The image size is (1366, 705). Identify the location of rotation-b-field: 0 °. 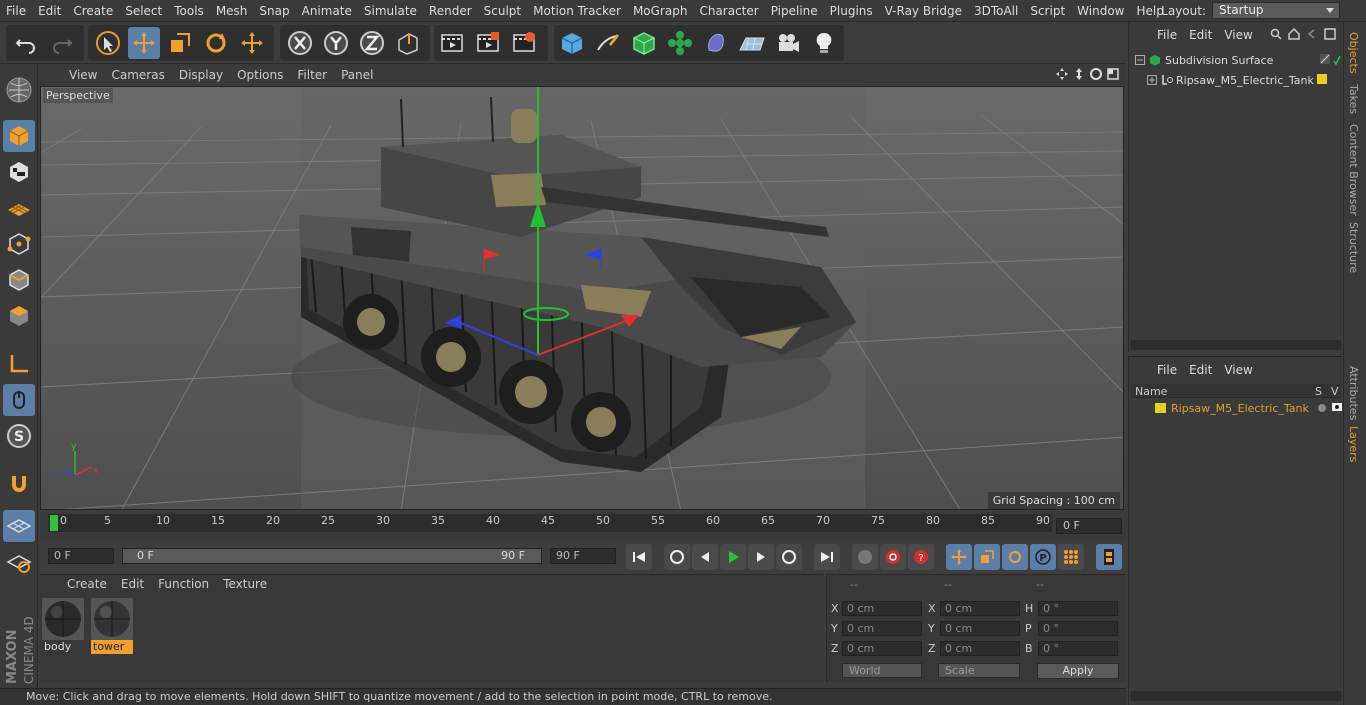
(1078, 648).